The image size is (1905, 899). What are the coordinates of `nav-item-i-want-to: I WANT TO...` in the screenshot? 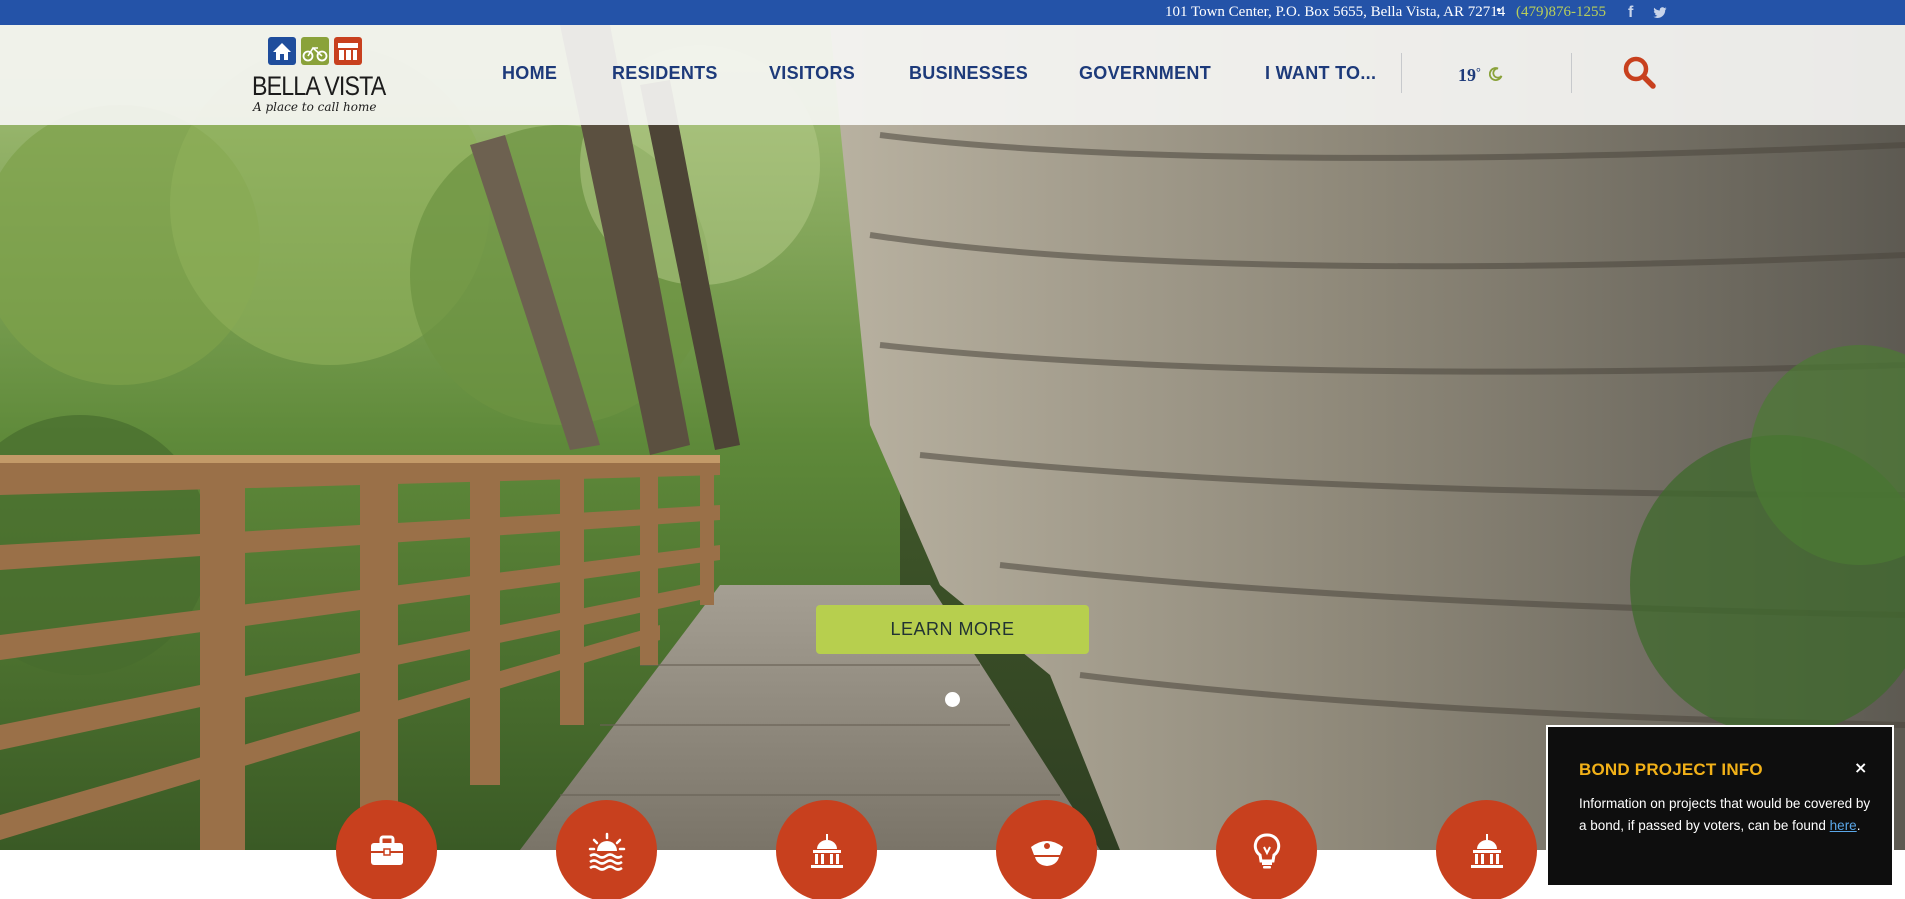 It's located at (1320, 73).